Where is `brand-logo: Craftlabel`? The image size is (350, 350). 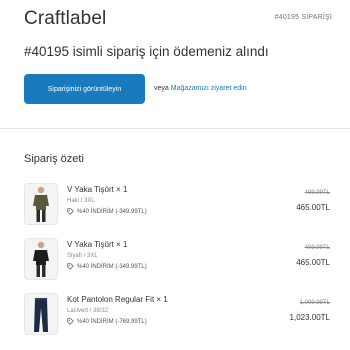
brand-logo: Craftlabel is located at coordinates (65, 19).